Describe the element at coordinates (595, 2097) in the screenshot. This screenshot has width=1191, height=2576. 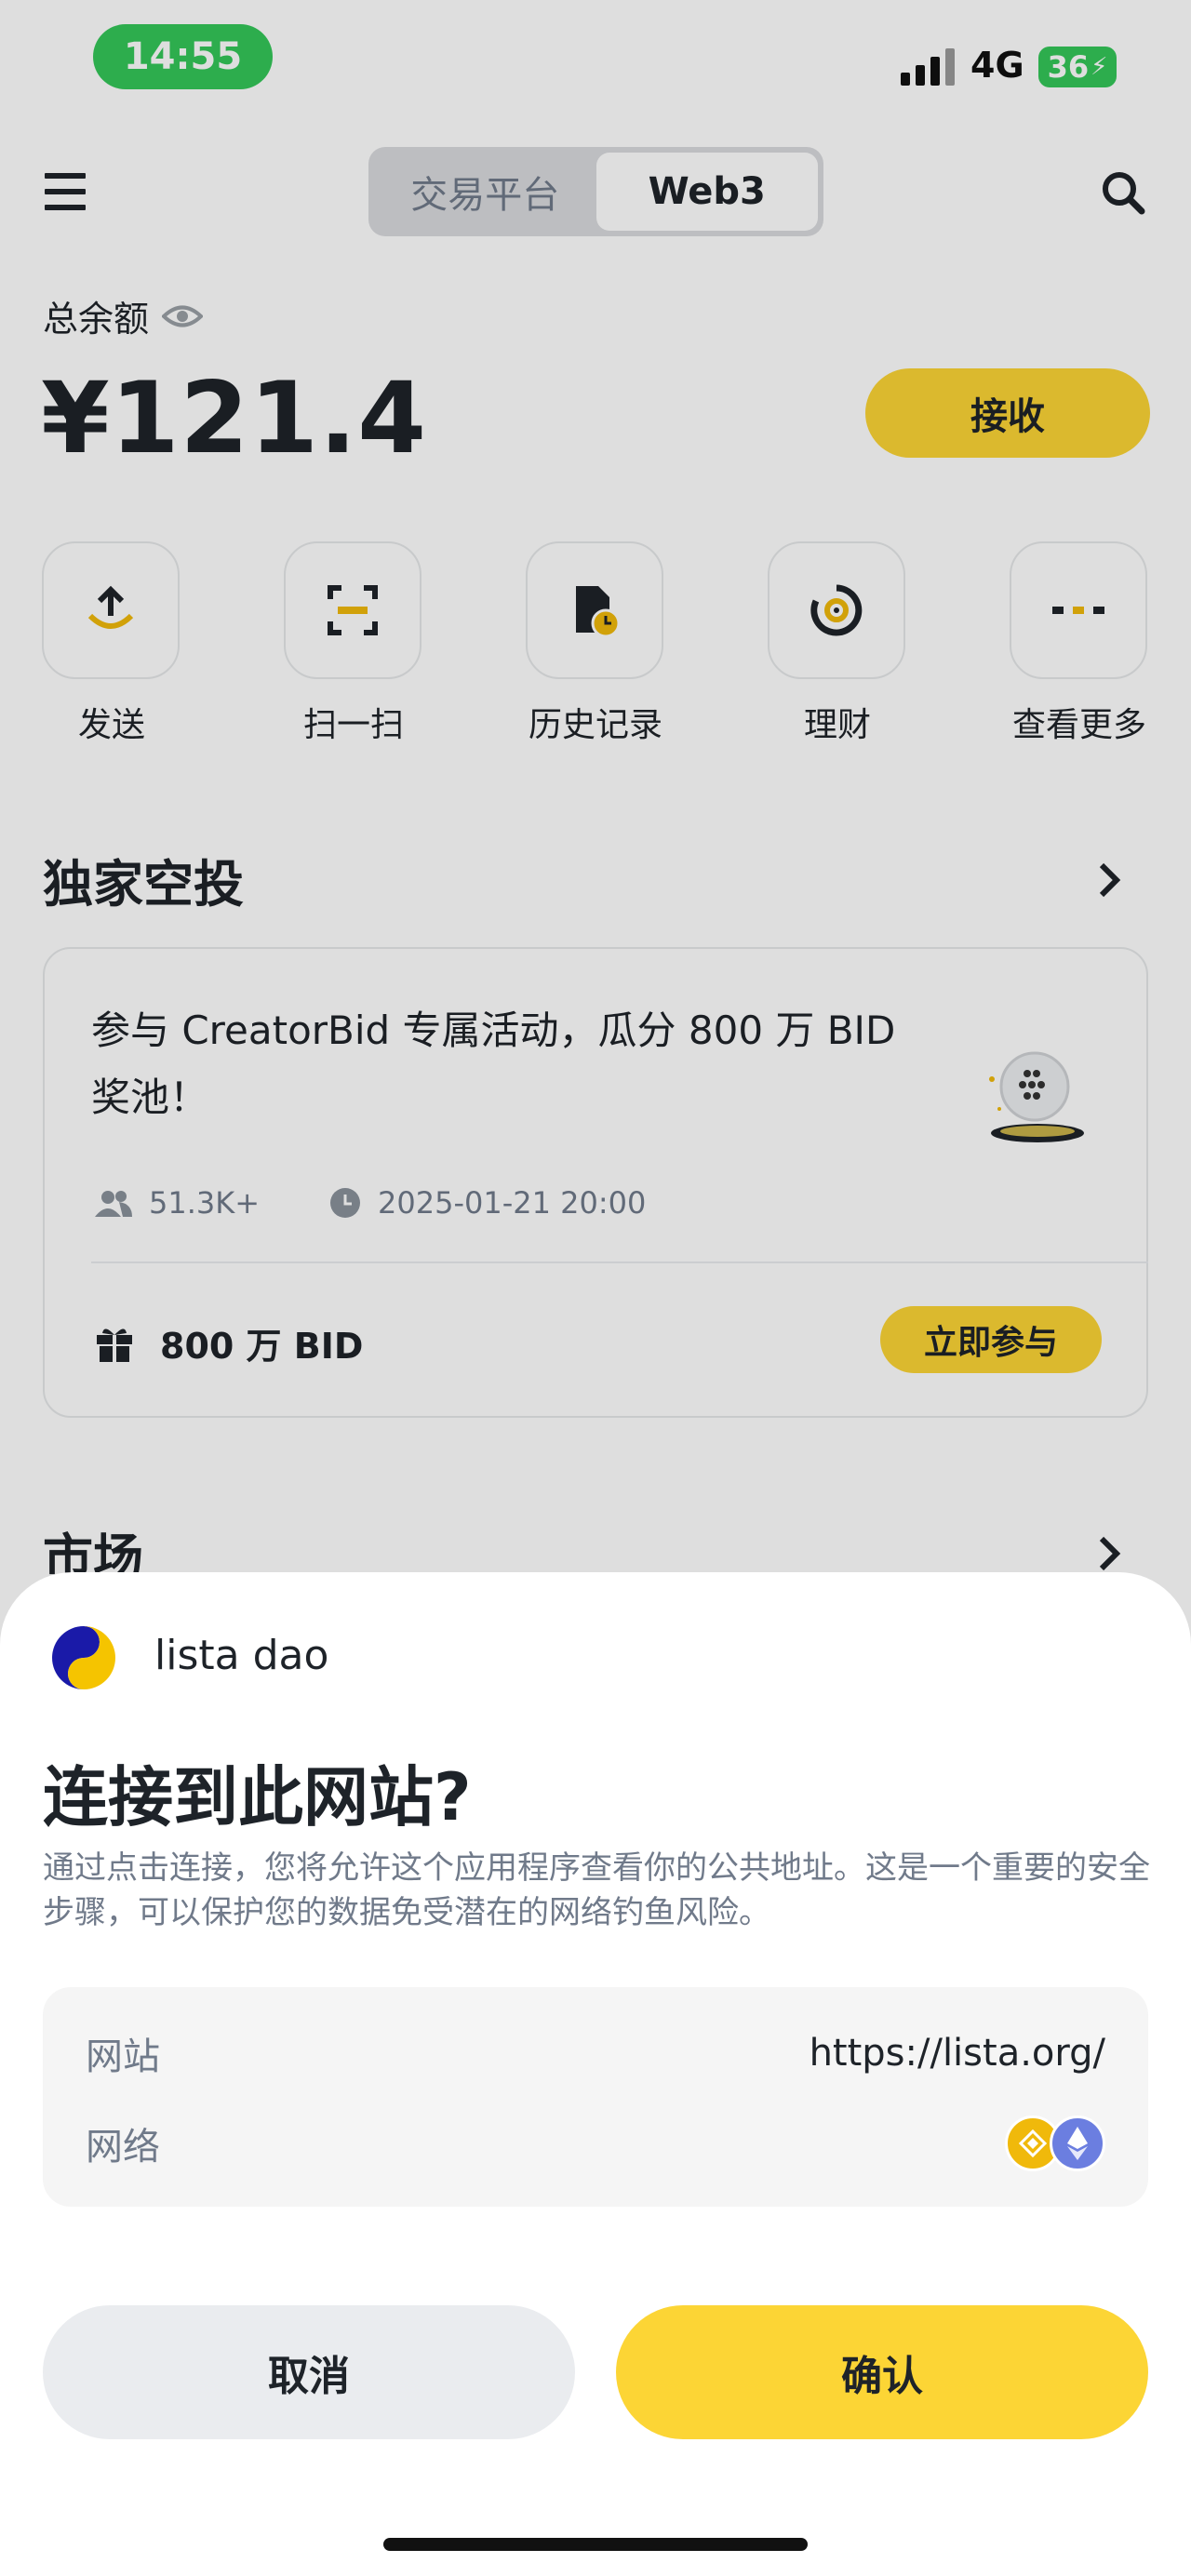
I see `connection-details: 网站 https://lista.org/ 网络` at that location.